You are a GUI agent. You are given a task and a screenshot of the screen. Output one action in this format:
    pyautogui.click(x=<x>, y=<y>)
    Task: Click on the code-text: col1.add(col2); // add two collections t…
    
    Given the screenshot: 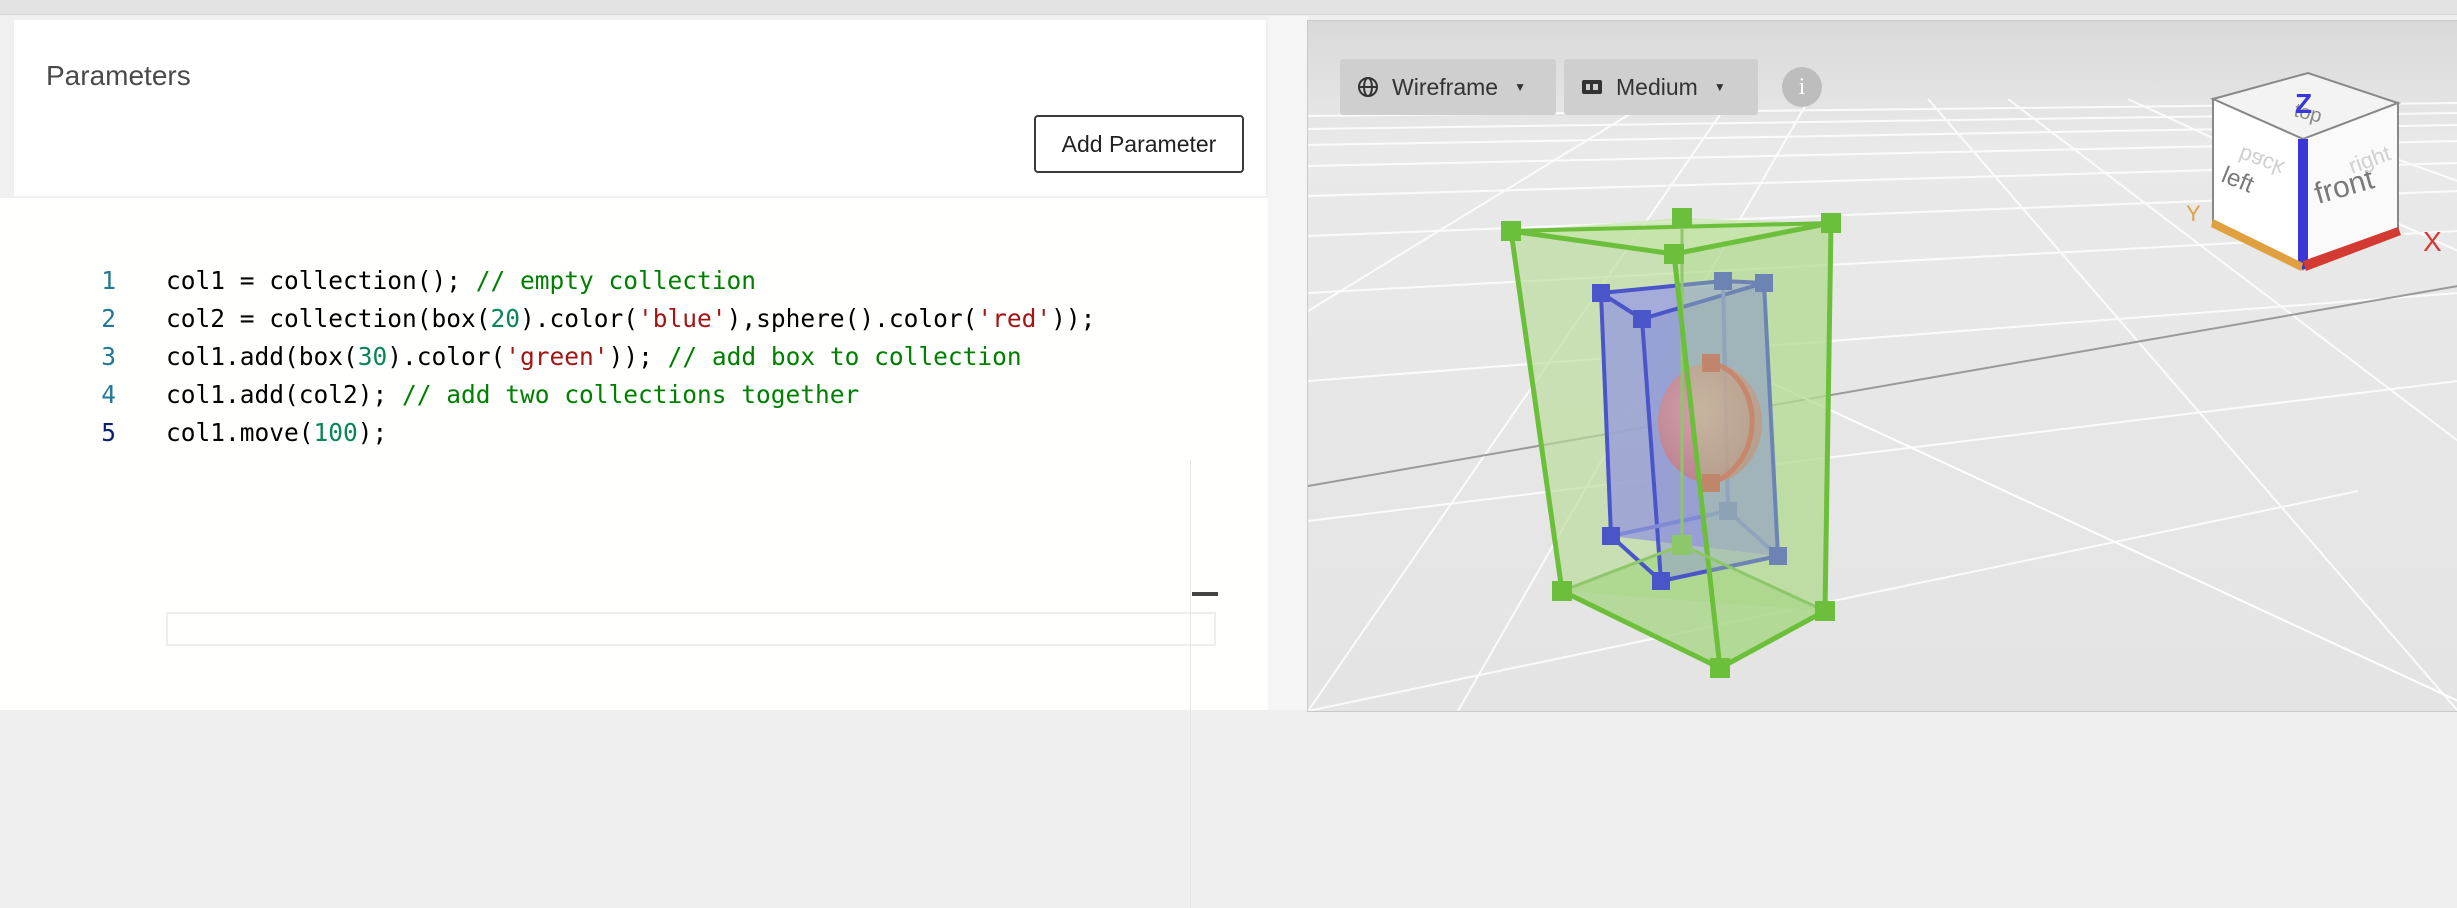 What is the action you would take?
    pyautogui.click(x=512, y=395)
    